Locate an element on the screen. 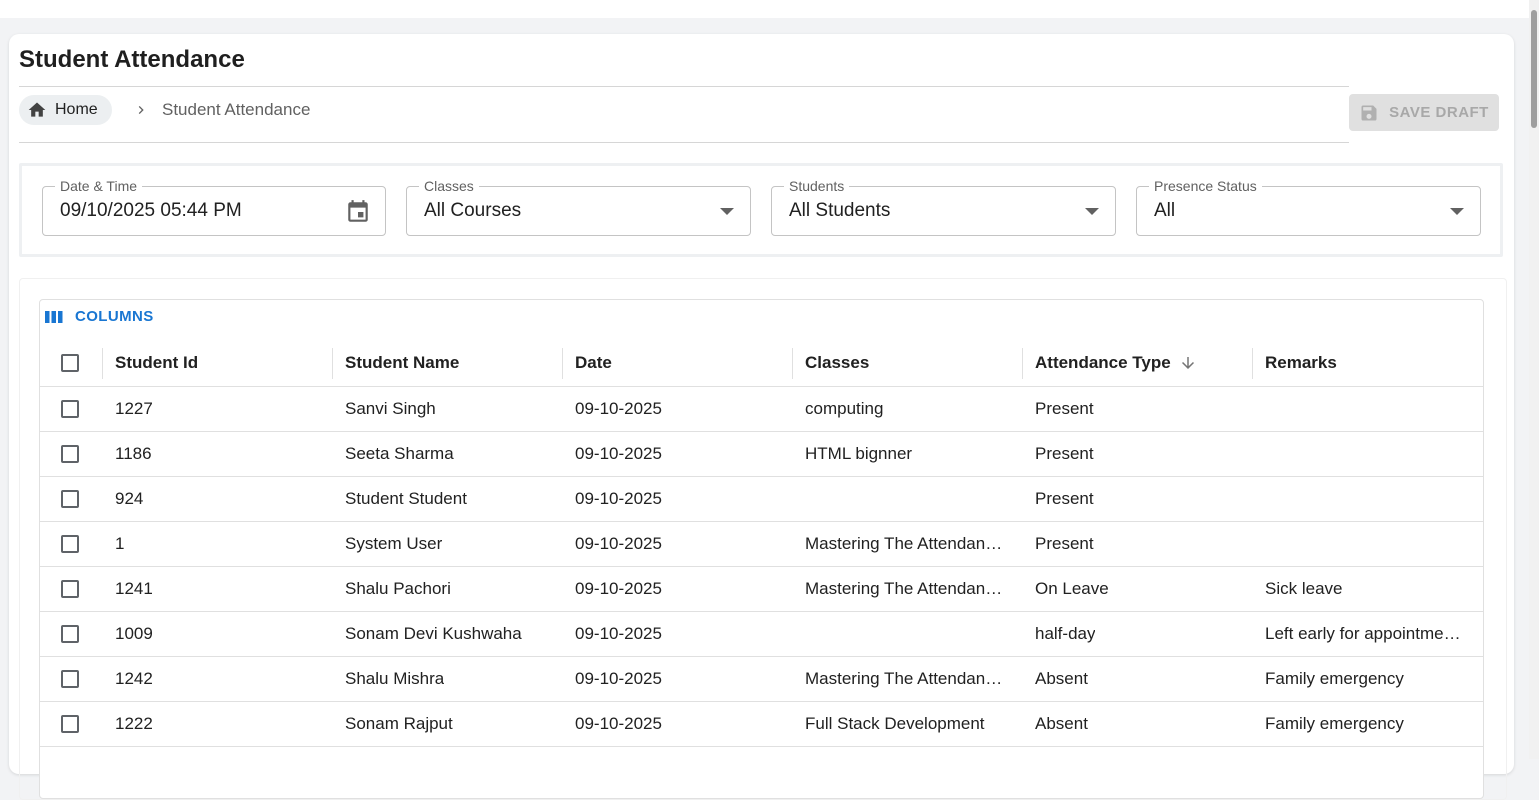  cell-attendance-type-text: On Leave is located at coordinates (1072, 588).